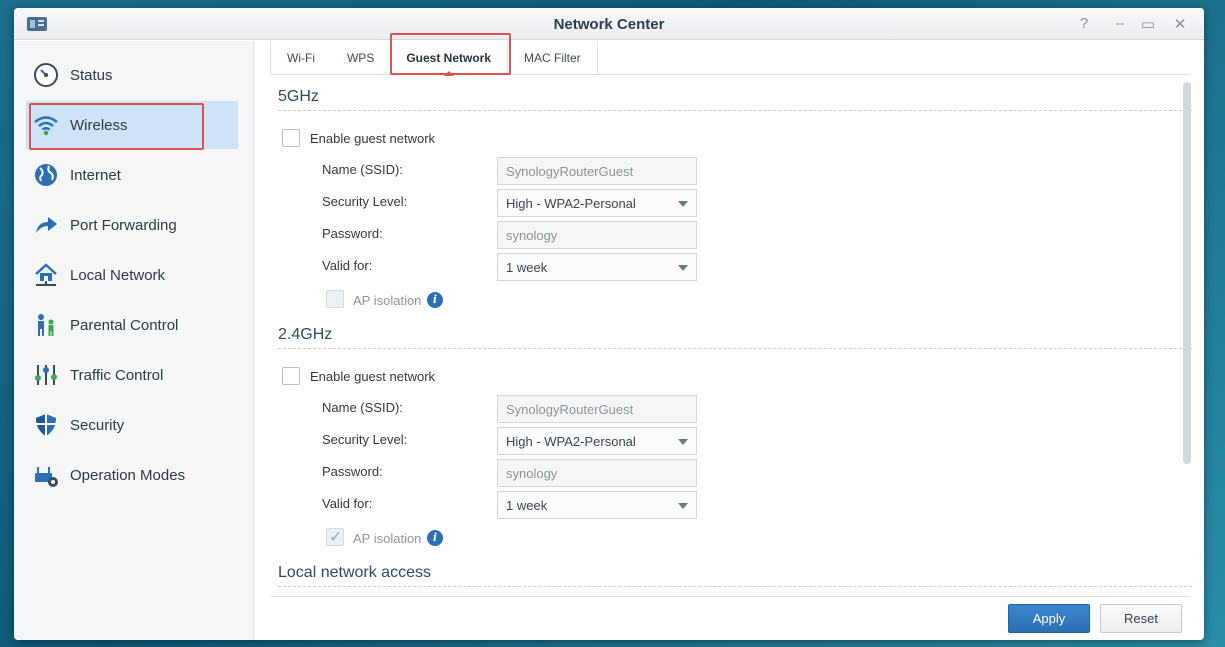 Image resolution: width=1225 pixels, height=647 pixels. Describe the element at coordinates (95, 175) in the screenshot. I see `sidebar-item-label: Internet` at that location.